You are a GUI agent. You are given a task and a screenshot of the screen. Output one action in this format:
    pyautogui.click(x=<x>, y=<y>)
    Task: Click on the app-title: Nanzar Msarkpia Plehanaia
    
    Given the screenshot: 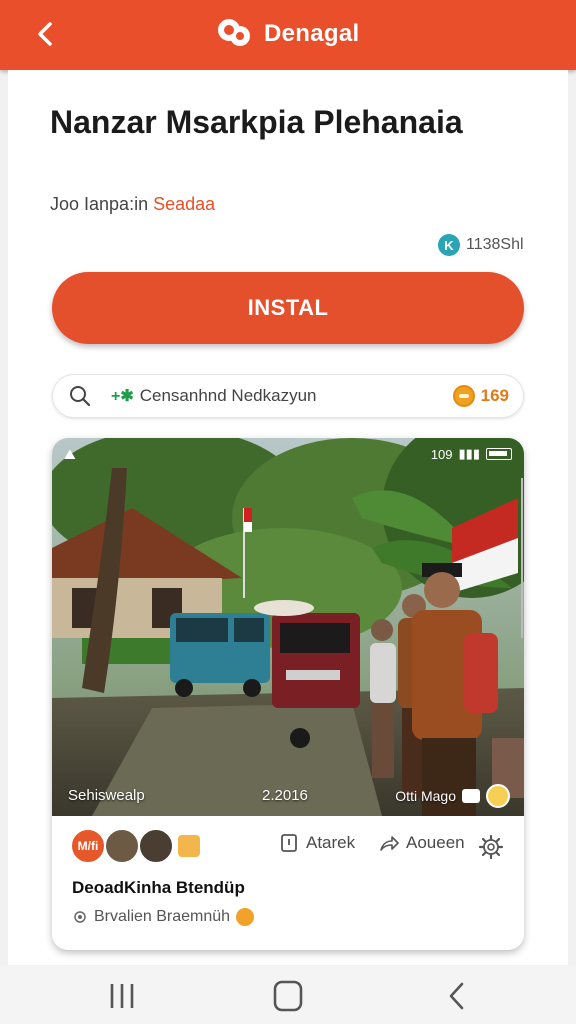 What is the action you would take?
    pyautogui.click(x=256, y=122)
    